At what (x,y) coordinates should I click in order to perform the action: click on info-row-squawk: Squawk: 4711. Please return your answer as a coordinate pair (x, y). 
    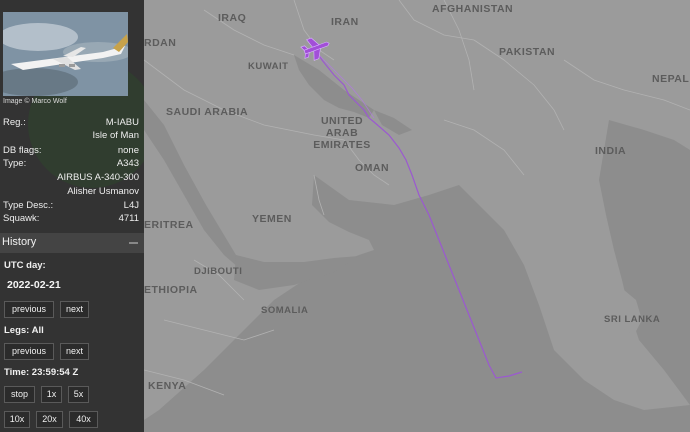
    Looking at the image, I should click on (71, 219).